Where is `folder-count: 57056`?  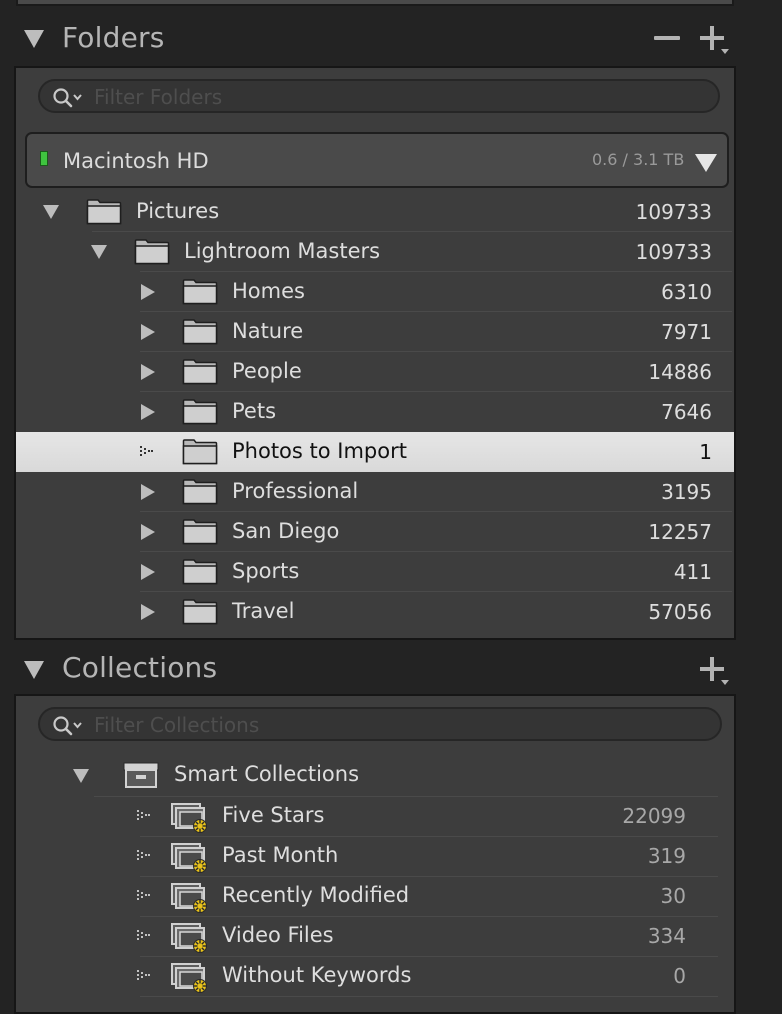
folder-count: 57056 is located at coordinates (680, 612).